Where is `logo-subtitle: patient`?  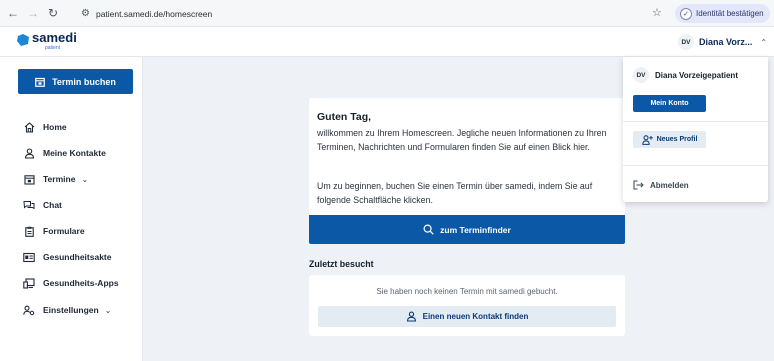 logo-subtitle: patient is located at coordinates (53, 48).